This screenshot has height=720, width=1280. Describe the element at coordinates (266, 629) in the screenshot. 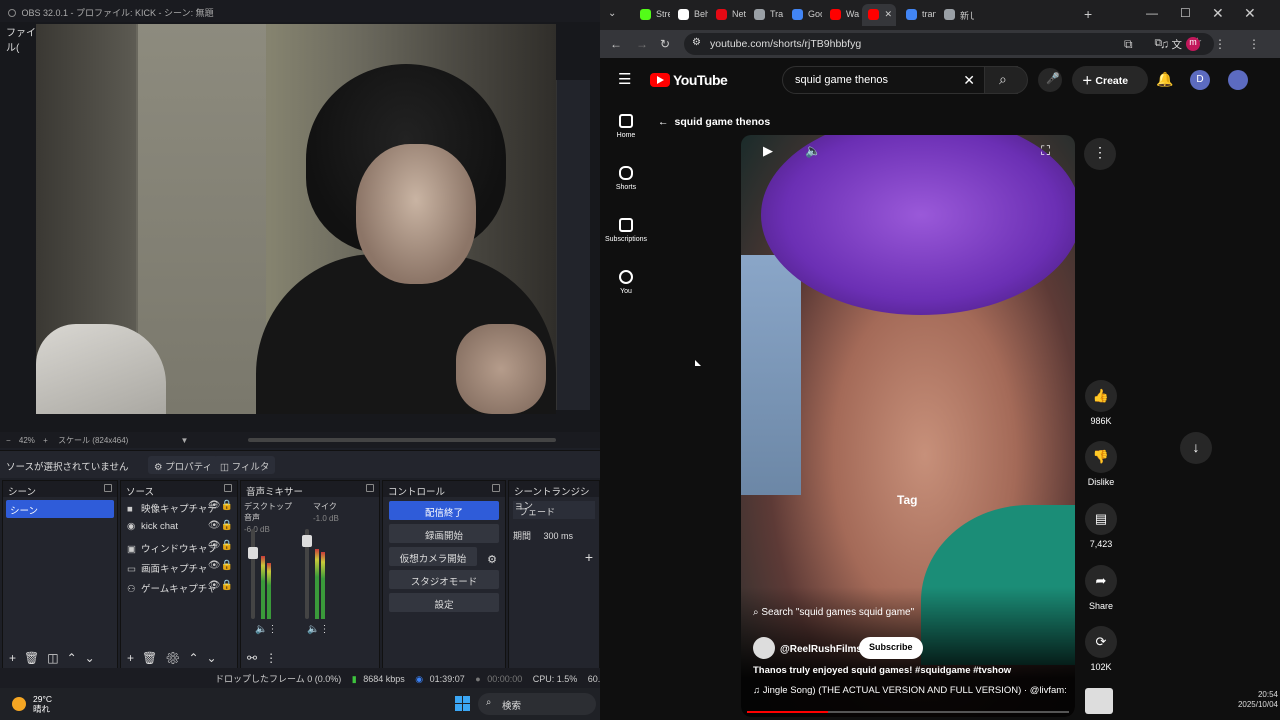

I see `desktop-mute-icon: 🔈⋮` at that location.